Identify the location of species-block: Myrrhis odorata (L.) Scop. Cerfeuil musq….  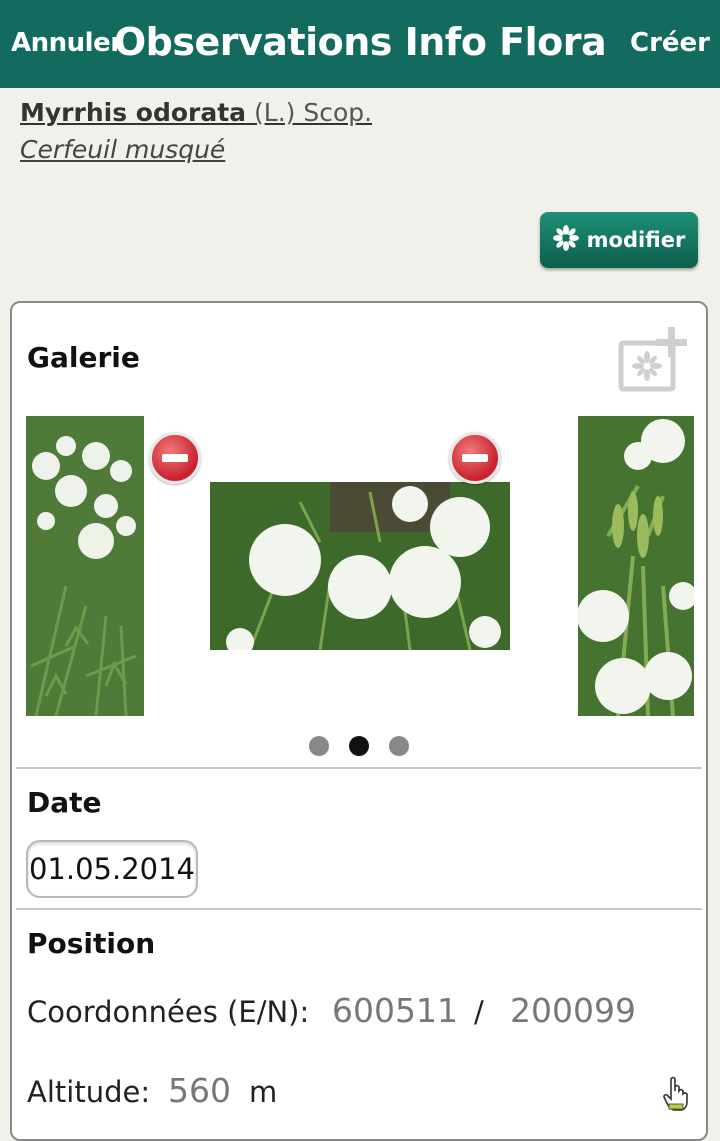
(196, 131).